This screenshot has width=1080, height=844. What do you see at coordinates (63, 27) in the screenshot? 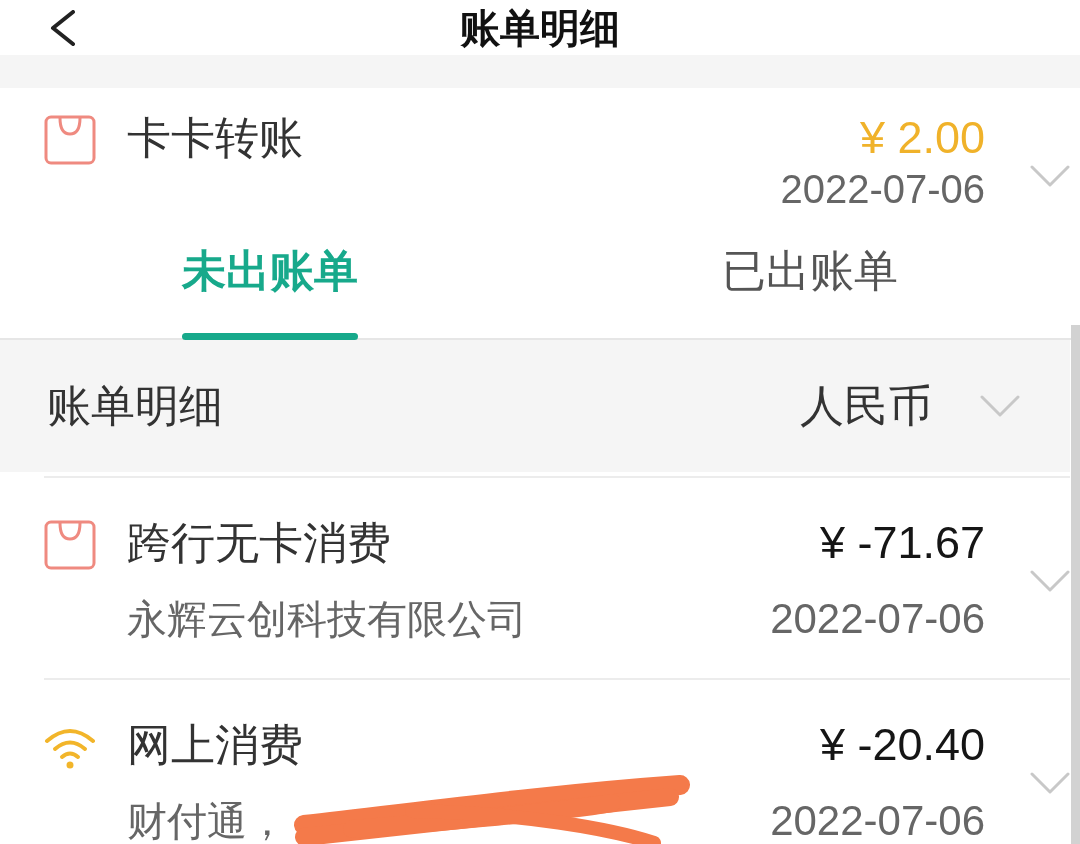
I see `back-icon` at bounding box center [63, 27].